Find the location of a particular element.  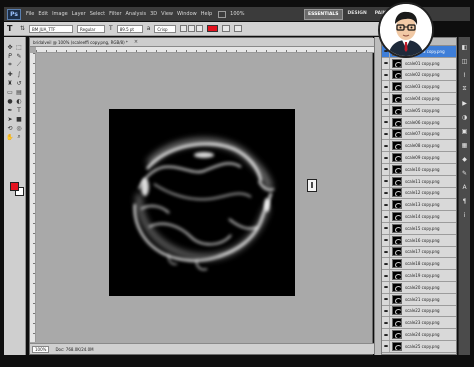

type-icon: T is located at coordinates (19, 110).